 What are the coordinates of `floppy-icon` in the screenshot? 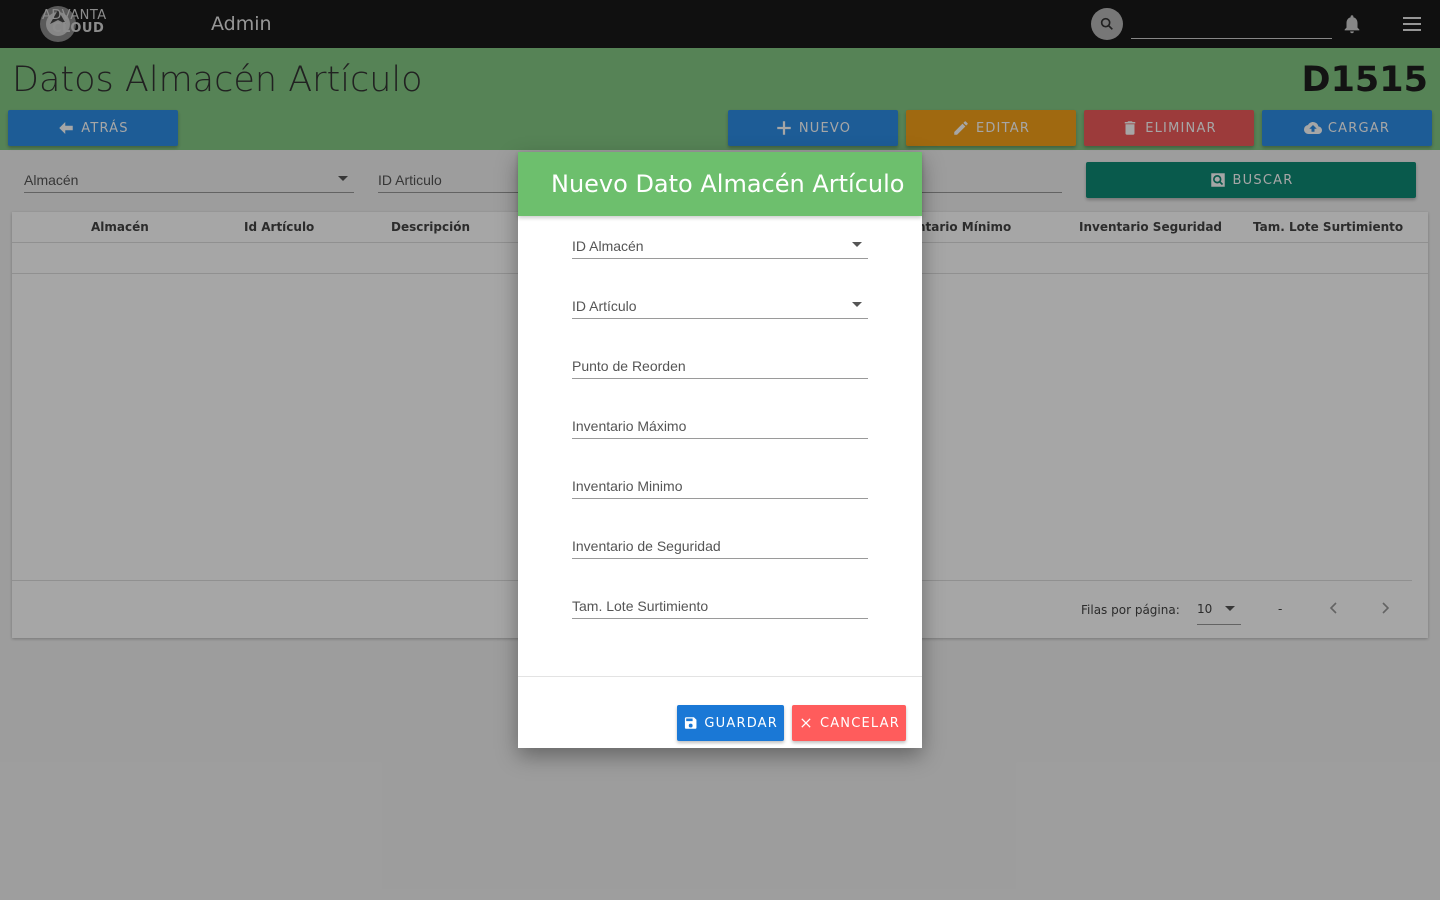 It's located at (690, 723).